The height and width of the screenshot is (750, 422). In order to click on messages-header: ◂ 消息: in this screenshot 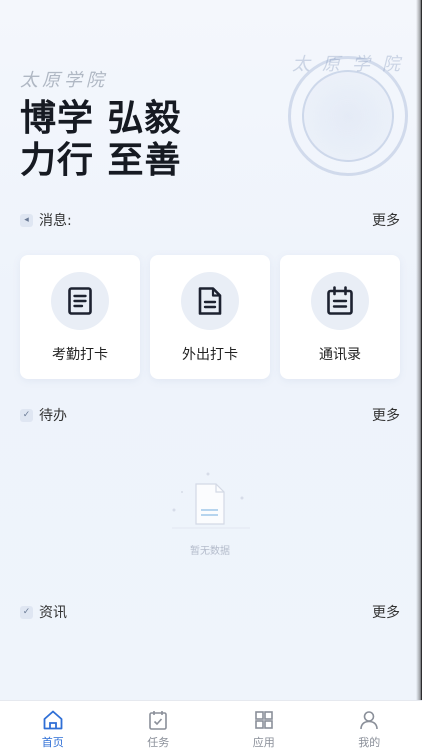, I will do `click(46, 220)`.